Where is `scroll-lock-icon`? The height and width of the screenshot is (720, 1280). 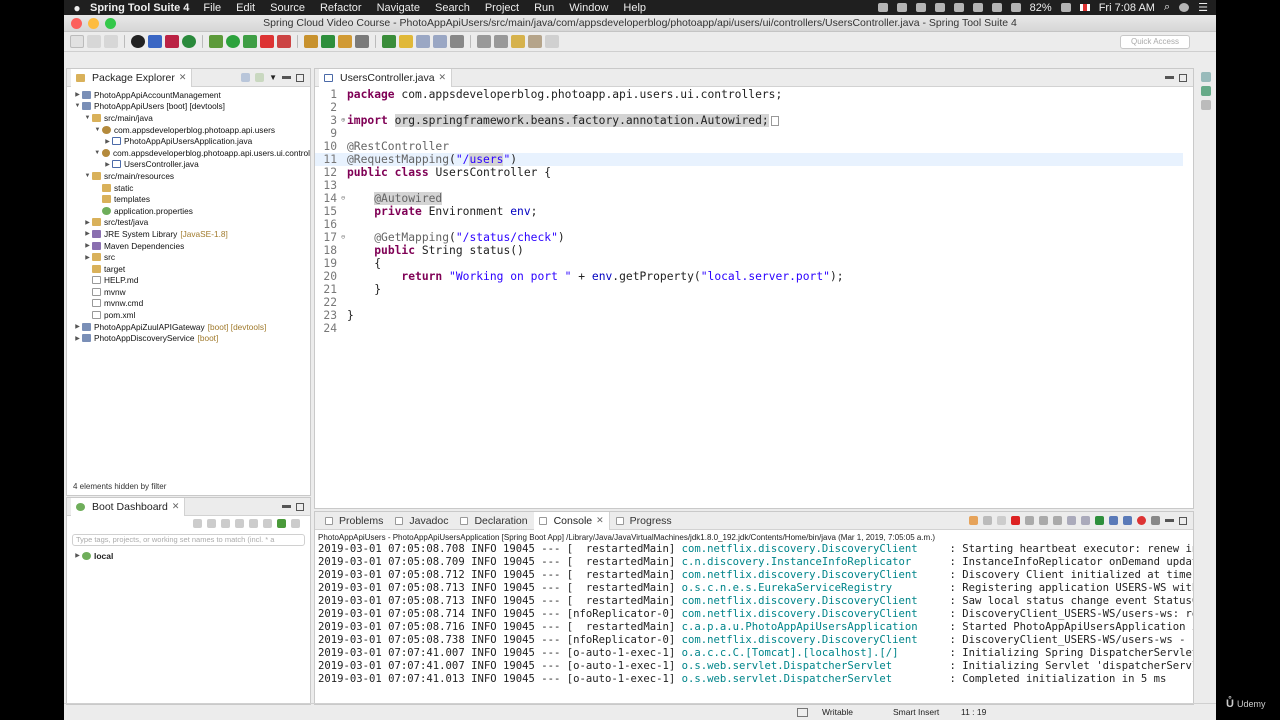 scroll-lock-icon is located at coordinates (1043, 520).